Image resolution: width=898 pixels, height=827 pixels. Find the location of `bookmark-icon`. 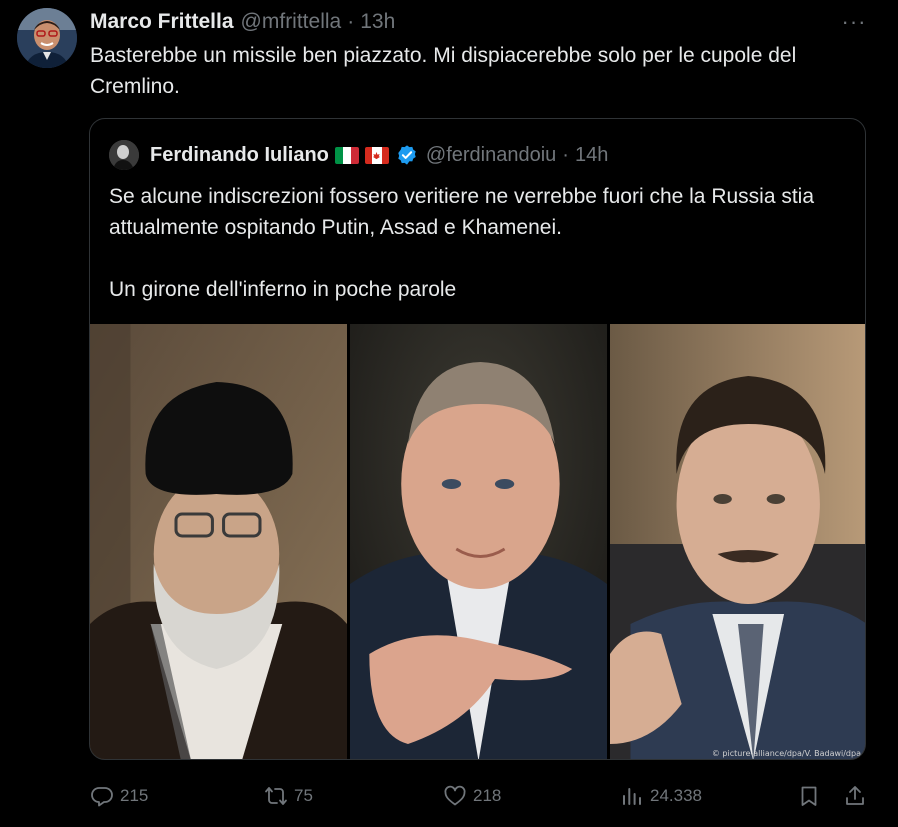

bookmark-icon is located at coordinates (809, 796).